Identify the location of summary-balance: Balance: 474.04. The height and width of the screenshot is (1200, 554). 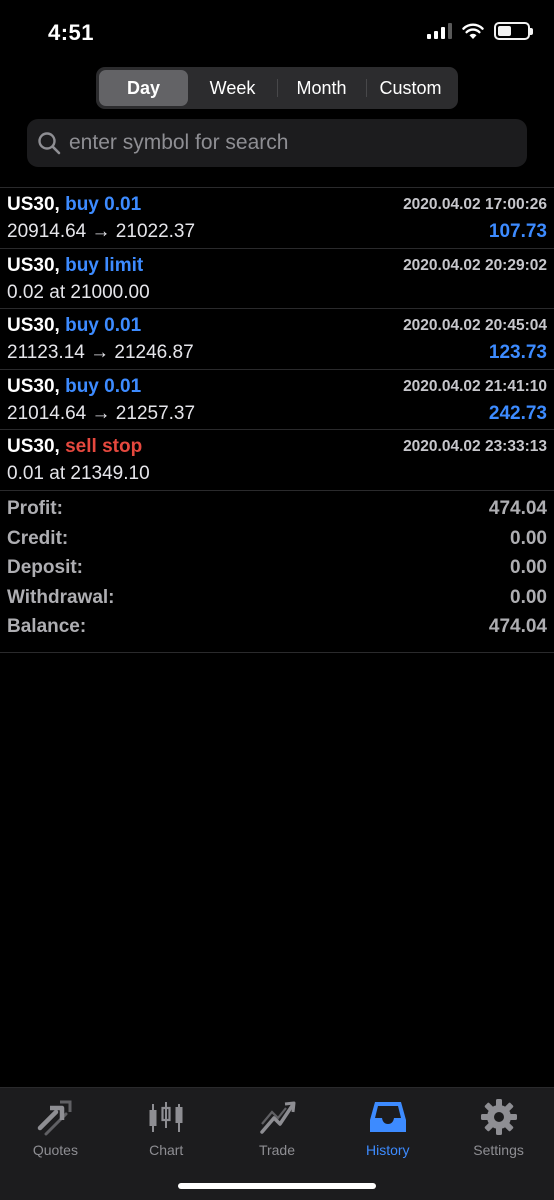
(277, 629).